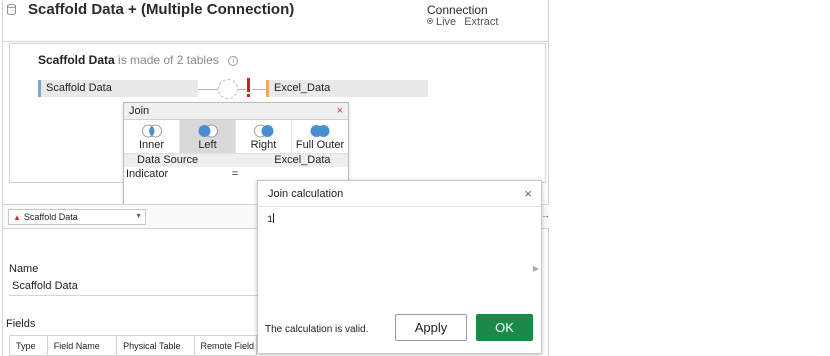 The image size is (830, 356). Describe the element at coordinates (21, 324) in the screenshot. I see `fields-label: Fields` at that location.